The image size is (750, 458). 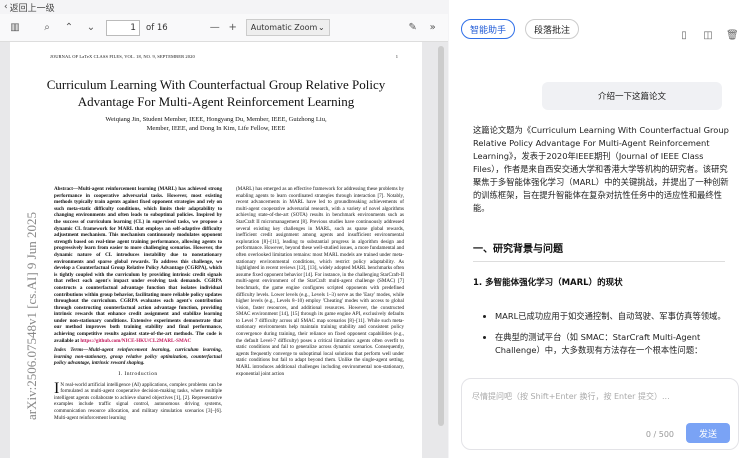 What do you see at coordinates (599, 29) in the screenshot?
I see `panel-tabs: 智能助手 段落批注 ▯ ◫ 🗑` at bounding box center [599, 29].